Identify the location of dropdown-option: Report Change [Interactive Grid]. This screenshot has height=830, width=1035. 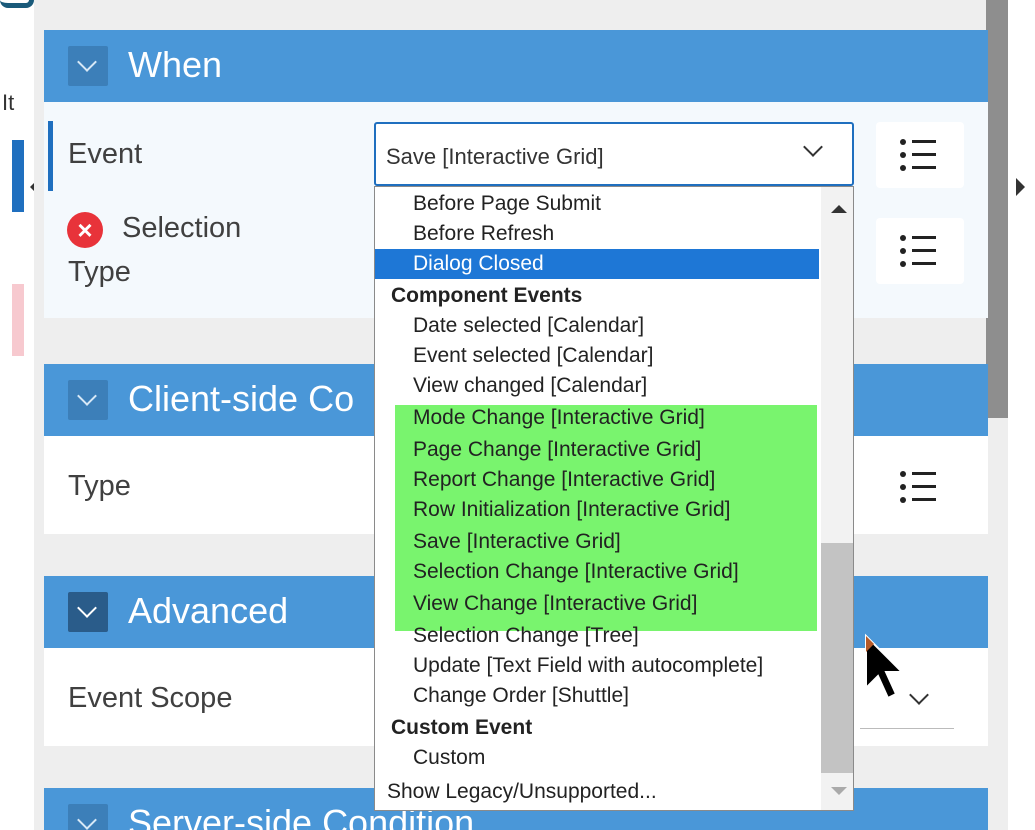
(545, 480).